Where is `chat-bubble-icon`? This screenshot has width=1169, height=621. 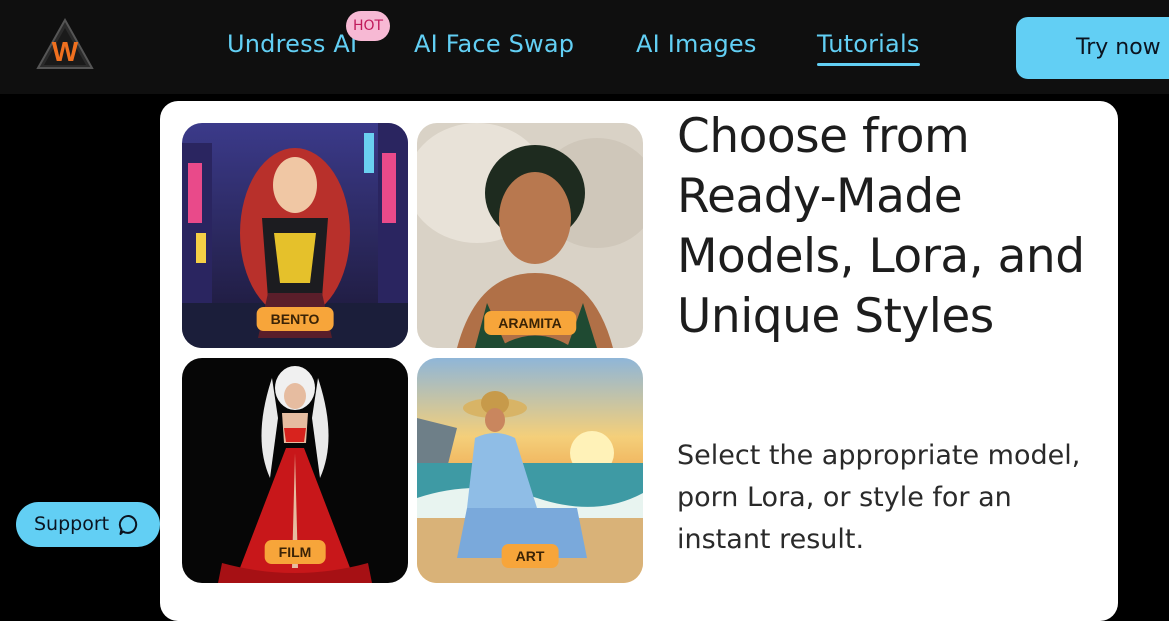
chat-bubble-icon is located at coordinates (128, 525).